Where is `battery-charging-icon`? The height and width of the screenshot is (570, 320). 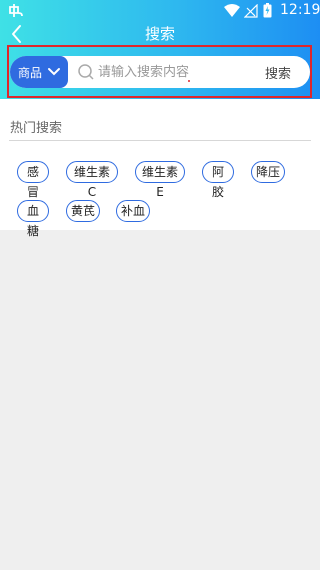
battery-charging-icon is located at coordinates (267, 10).